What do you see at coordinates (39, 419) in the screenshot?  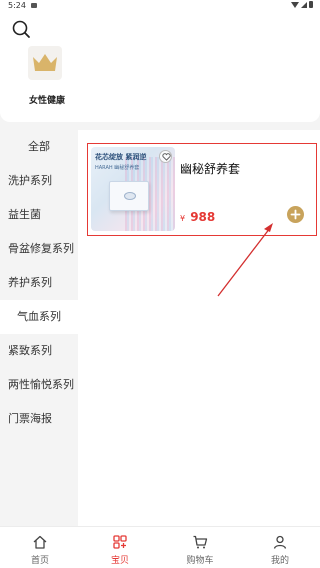 I see `sidebar-item-tickets: 门票海报` at bounding box center [39, 419].